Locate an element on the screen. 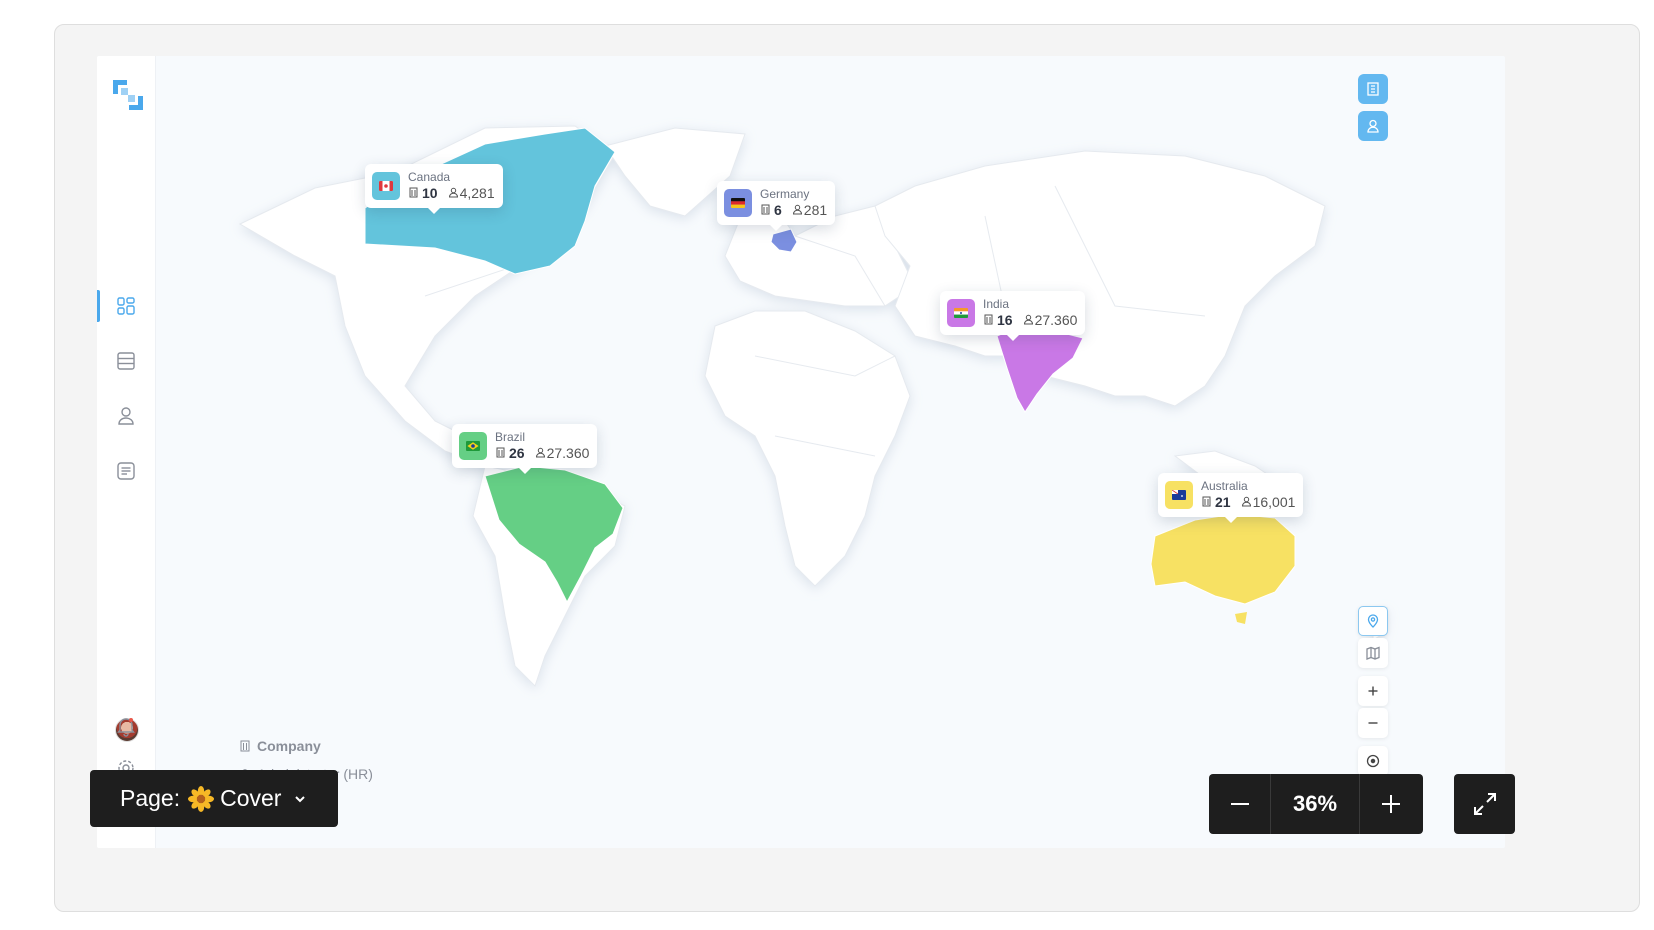  target-icon is located at coordinates (1373, 761).